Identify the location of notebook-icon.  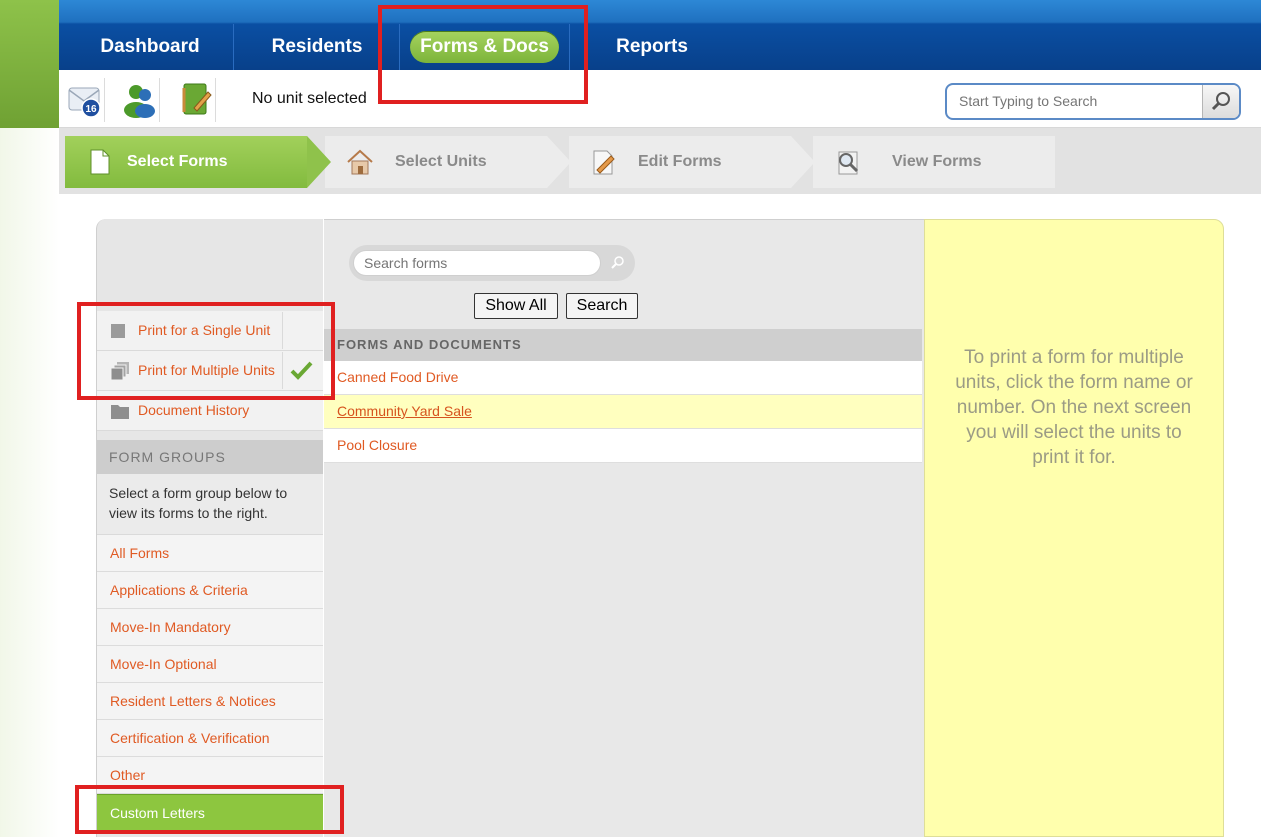
(197, 99).